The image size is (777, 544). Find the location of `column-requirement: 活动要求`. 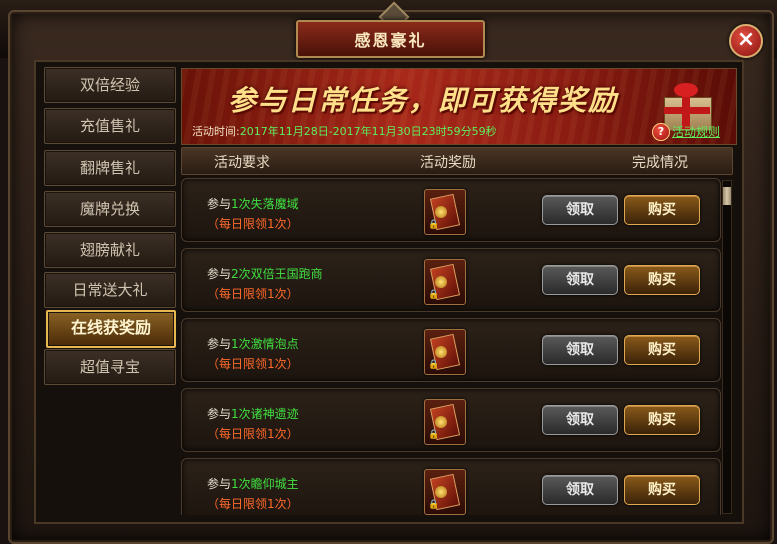

column-requirement: 活动要求 is located at coordinates (242, 163).